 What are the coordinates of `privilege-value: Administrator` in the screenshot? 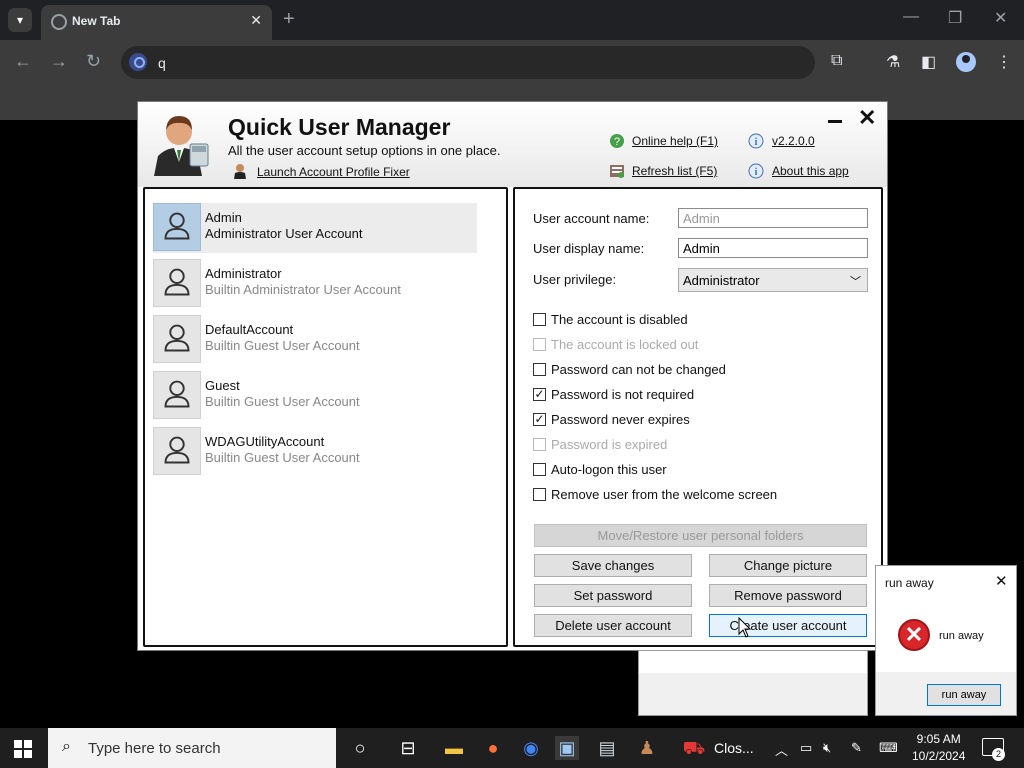 It's located at (721, 280).